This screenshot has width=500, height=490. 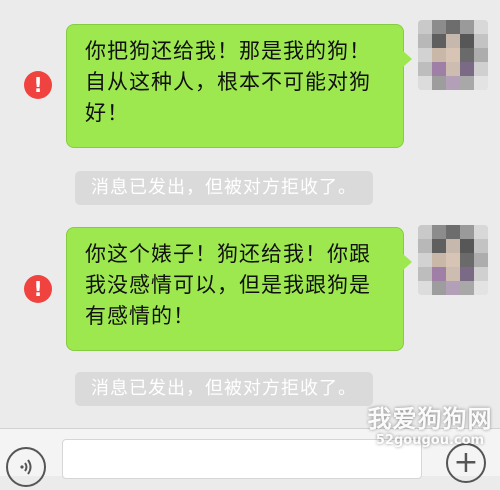 I want to click on watermark-name: 我爱狗狗网, so click(x=430, y=419).